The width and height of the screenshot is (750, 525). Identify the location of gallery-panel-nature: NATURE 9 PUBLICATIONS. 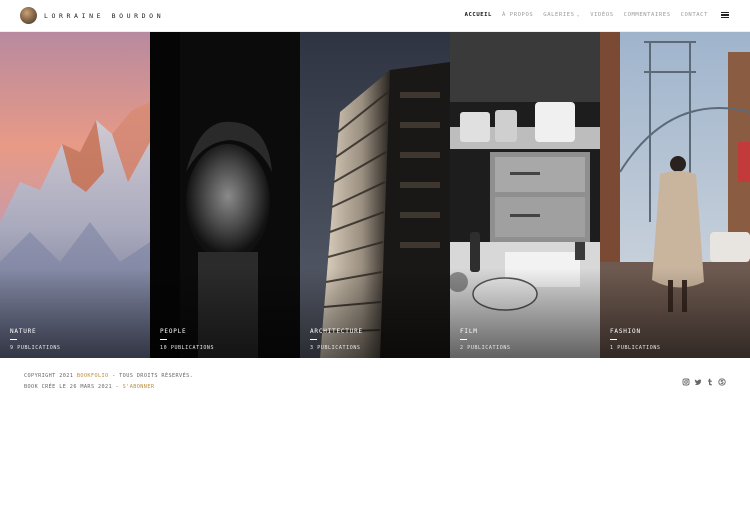
(75, 195).